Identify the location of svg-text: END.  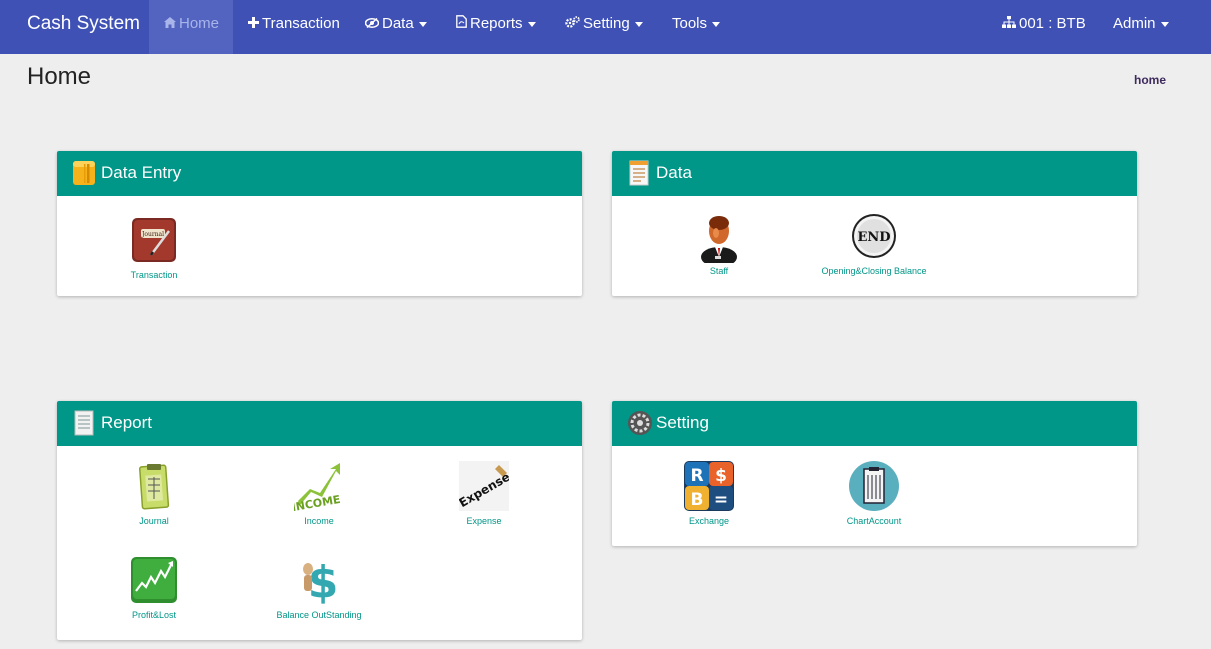
(873, 237).